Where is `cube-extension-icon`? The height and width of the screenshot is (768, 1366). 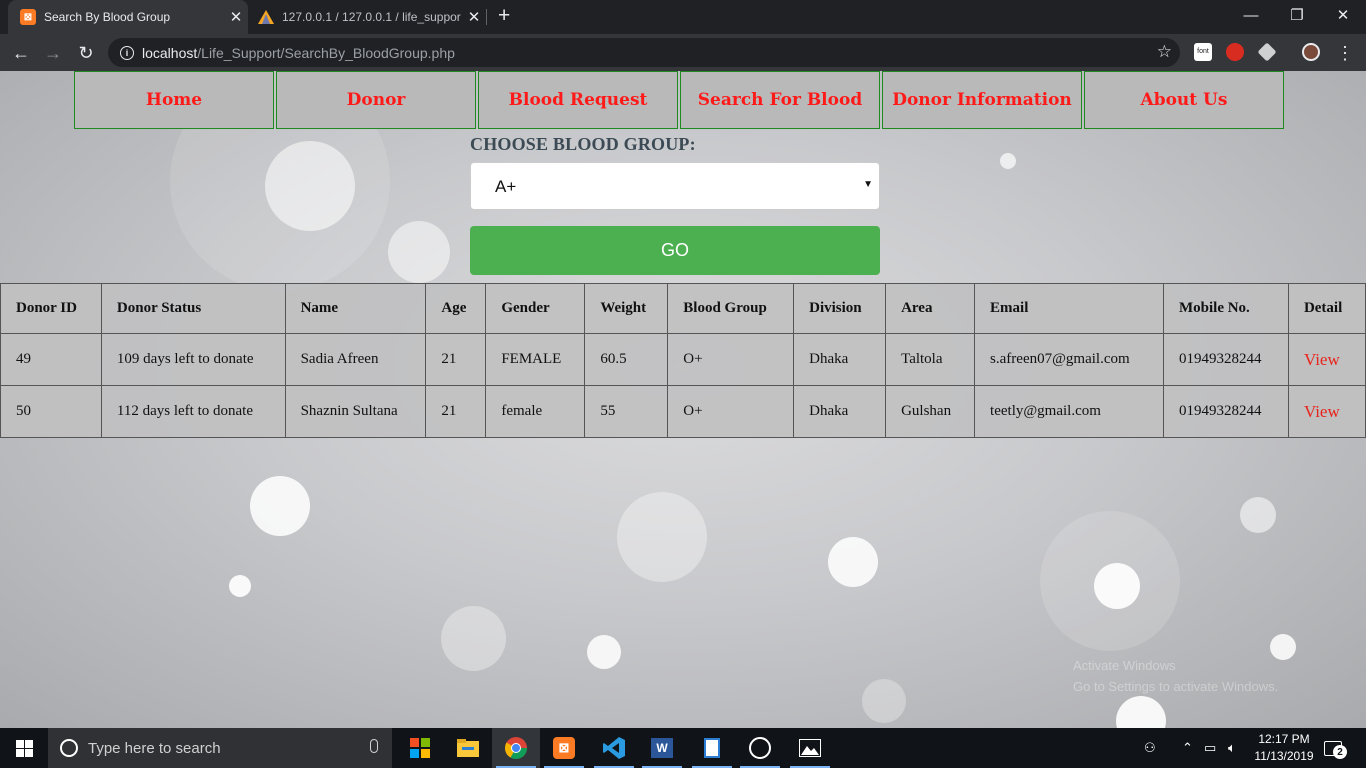
cube-extension-icon is located at coordinates (1267, 52).